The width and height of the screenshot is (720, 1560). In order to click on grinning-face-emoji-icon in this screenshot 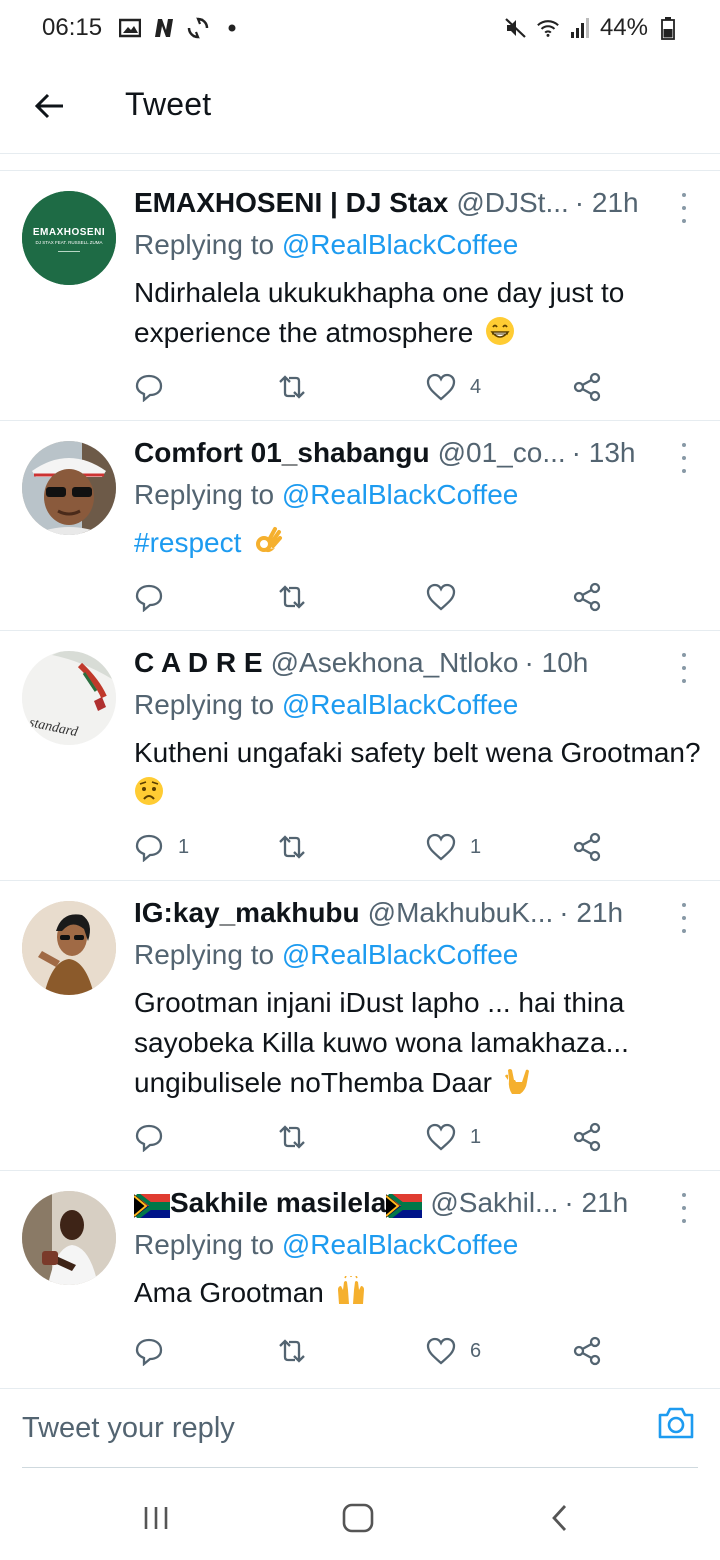, I will do `click(500, 331)`.